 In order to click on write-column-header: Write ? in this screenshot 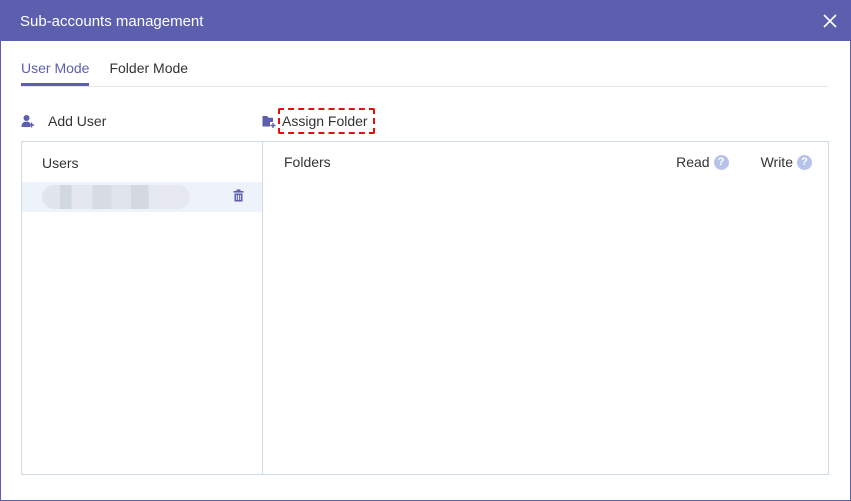, I will do `click(786, 162)`.